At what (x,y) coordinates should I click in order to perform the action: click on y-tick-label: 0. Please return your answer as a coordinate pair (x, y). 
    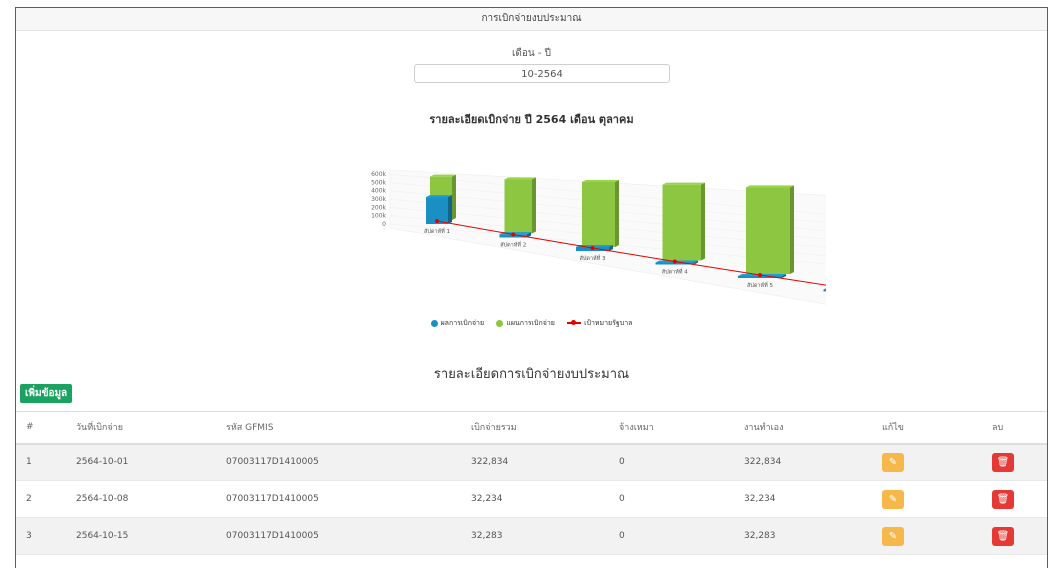
    Looking at the image, I should click on (384, 224).